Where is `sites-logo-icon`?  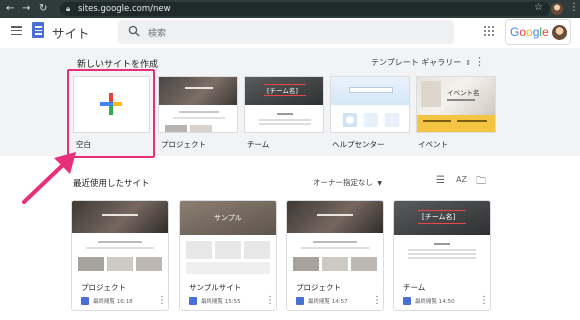
sites-logo-icon is located at coordinates (38, 30).